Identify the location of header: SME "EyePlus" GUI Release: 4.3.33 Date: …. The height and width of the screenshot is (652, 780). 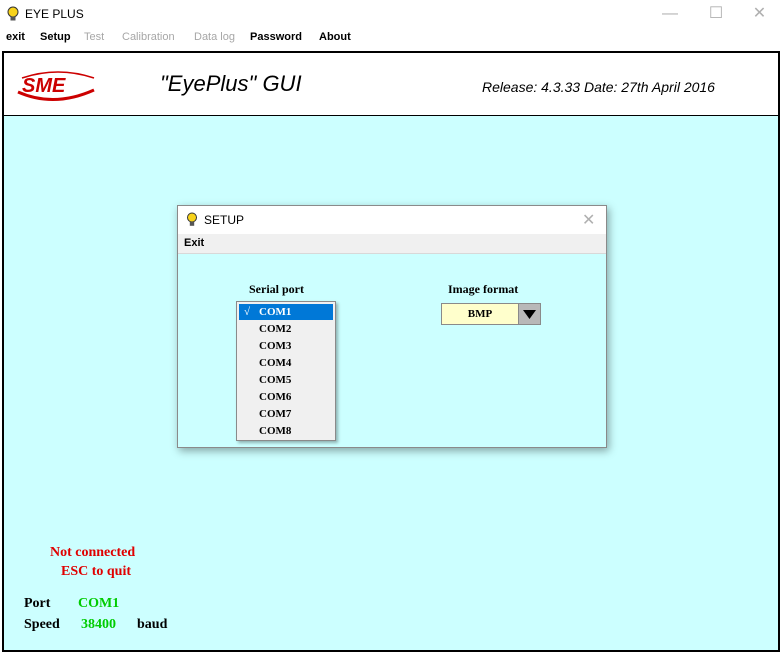
(391, 84).